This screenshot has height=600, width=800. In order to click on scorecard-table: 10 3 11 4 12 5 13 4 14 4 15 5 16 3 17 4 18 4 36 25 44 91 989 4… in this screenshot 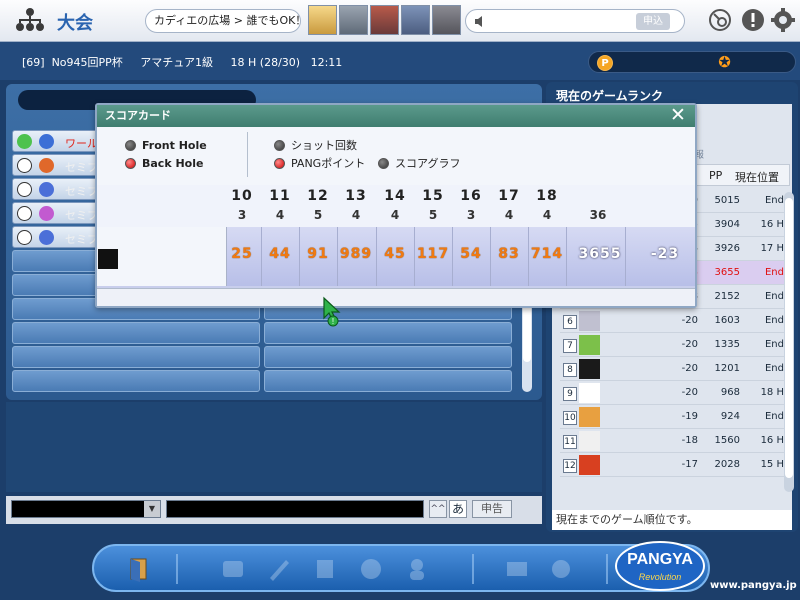, I will do `click(396, 236)`.